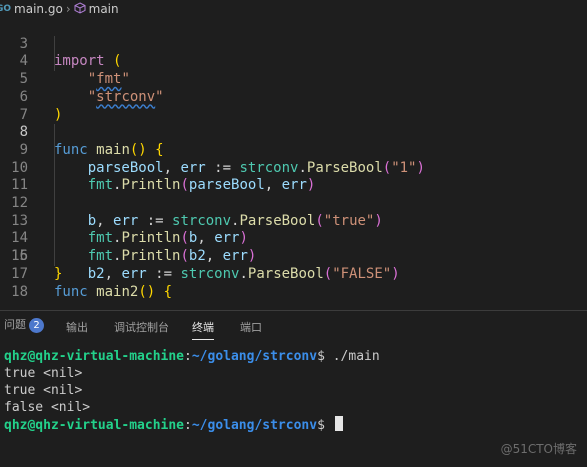  Describe the element at coordinates (172, 256) in the screenshot. I see `code-text: fmt.Println(b2, err)` at that location.